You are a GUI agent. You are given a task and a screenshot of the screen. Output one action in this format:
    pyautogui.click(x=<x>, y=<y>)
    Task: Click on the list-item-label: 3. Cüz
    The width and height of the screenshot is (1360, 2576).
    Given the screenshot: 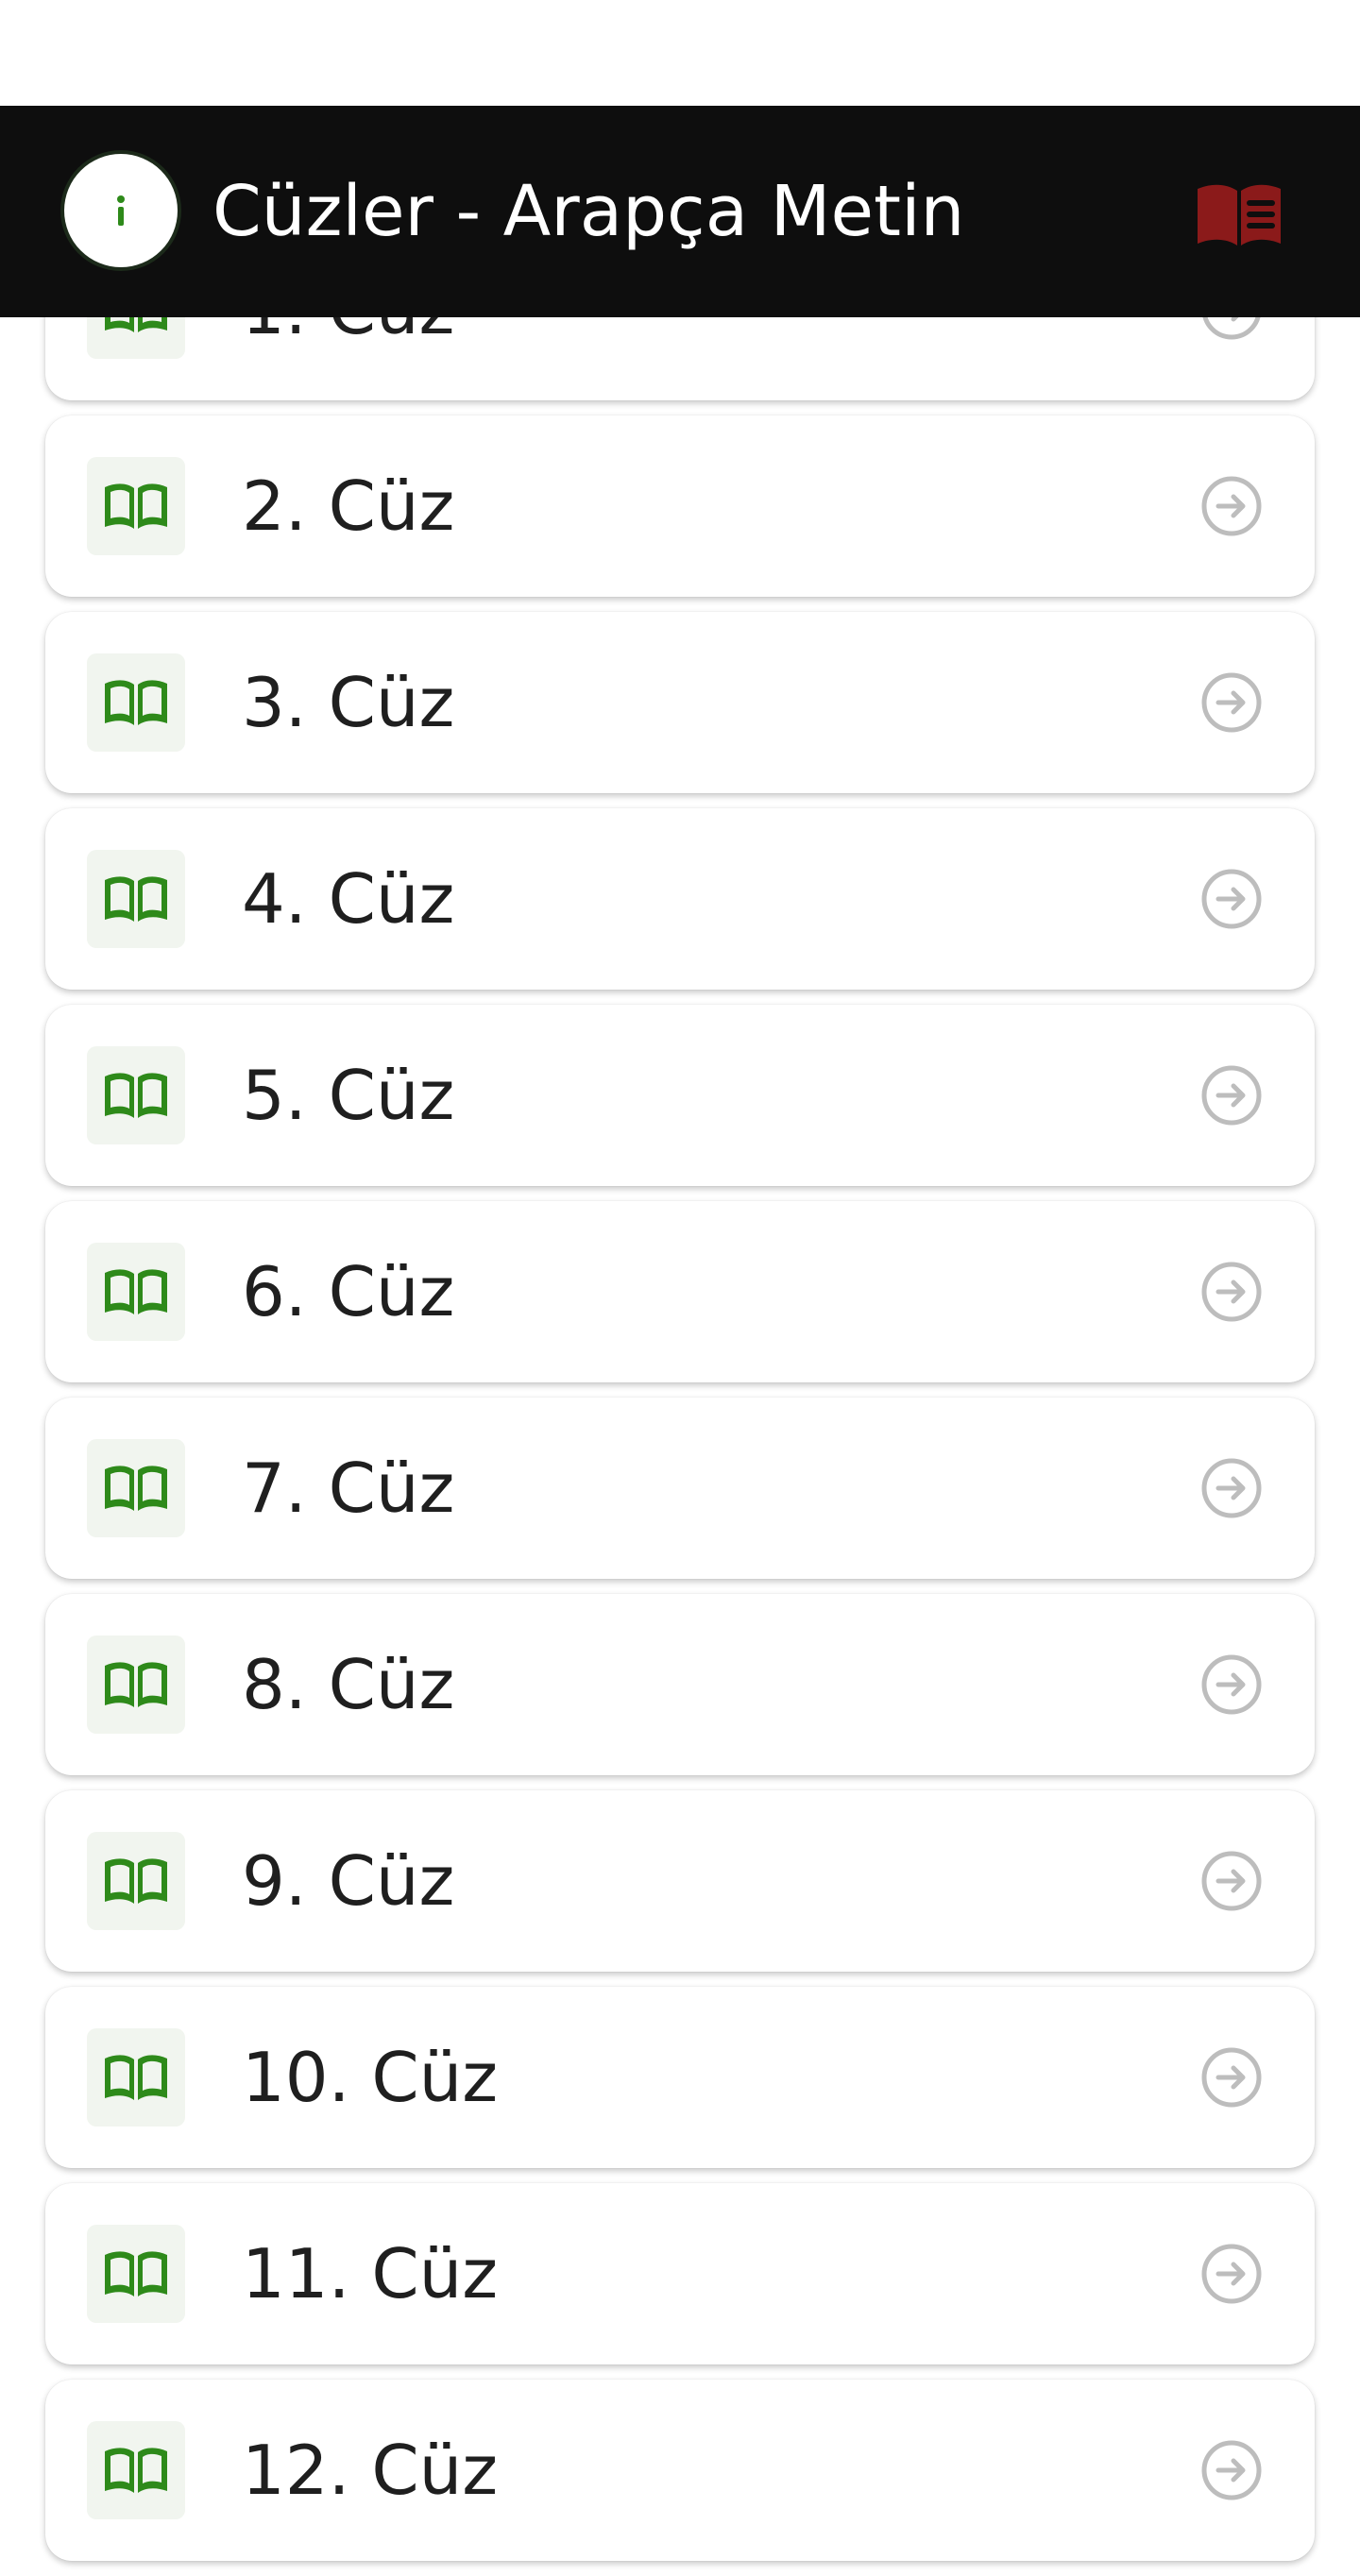 What is the action you would take?
    pyautogui.click(x=348, y=702)
    